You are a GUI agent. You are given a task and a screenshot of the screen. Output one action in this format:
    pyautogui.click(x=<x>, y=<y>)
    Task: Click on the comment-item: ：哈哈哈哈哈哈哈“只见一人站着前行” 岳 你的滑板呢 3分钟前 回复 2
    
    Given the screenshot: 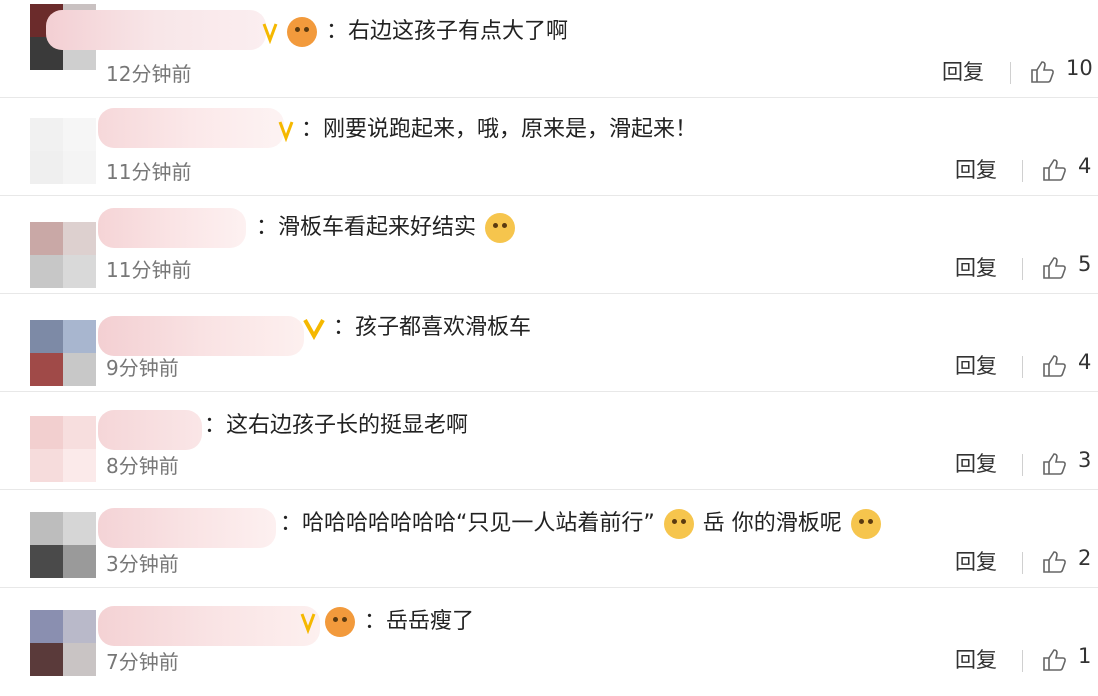 What is the action you would take?
    pyautogui.click(x=549, y=539)
    